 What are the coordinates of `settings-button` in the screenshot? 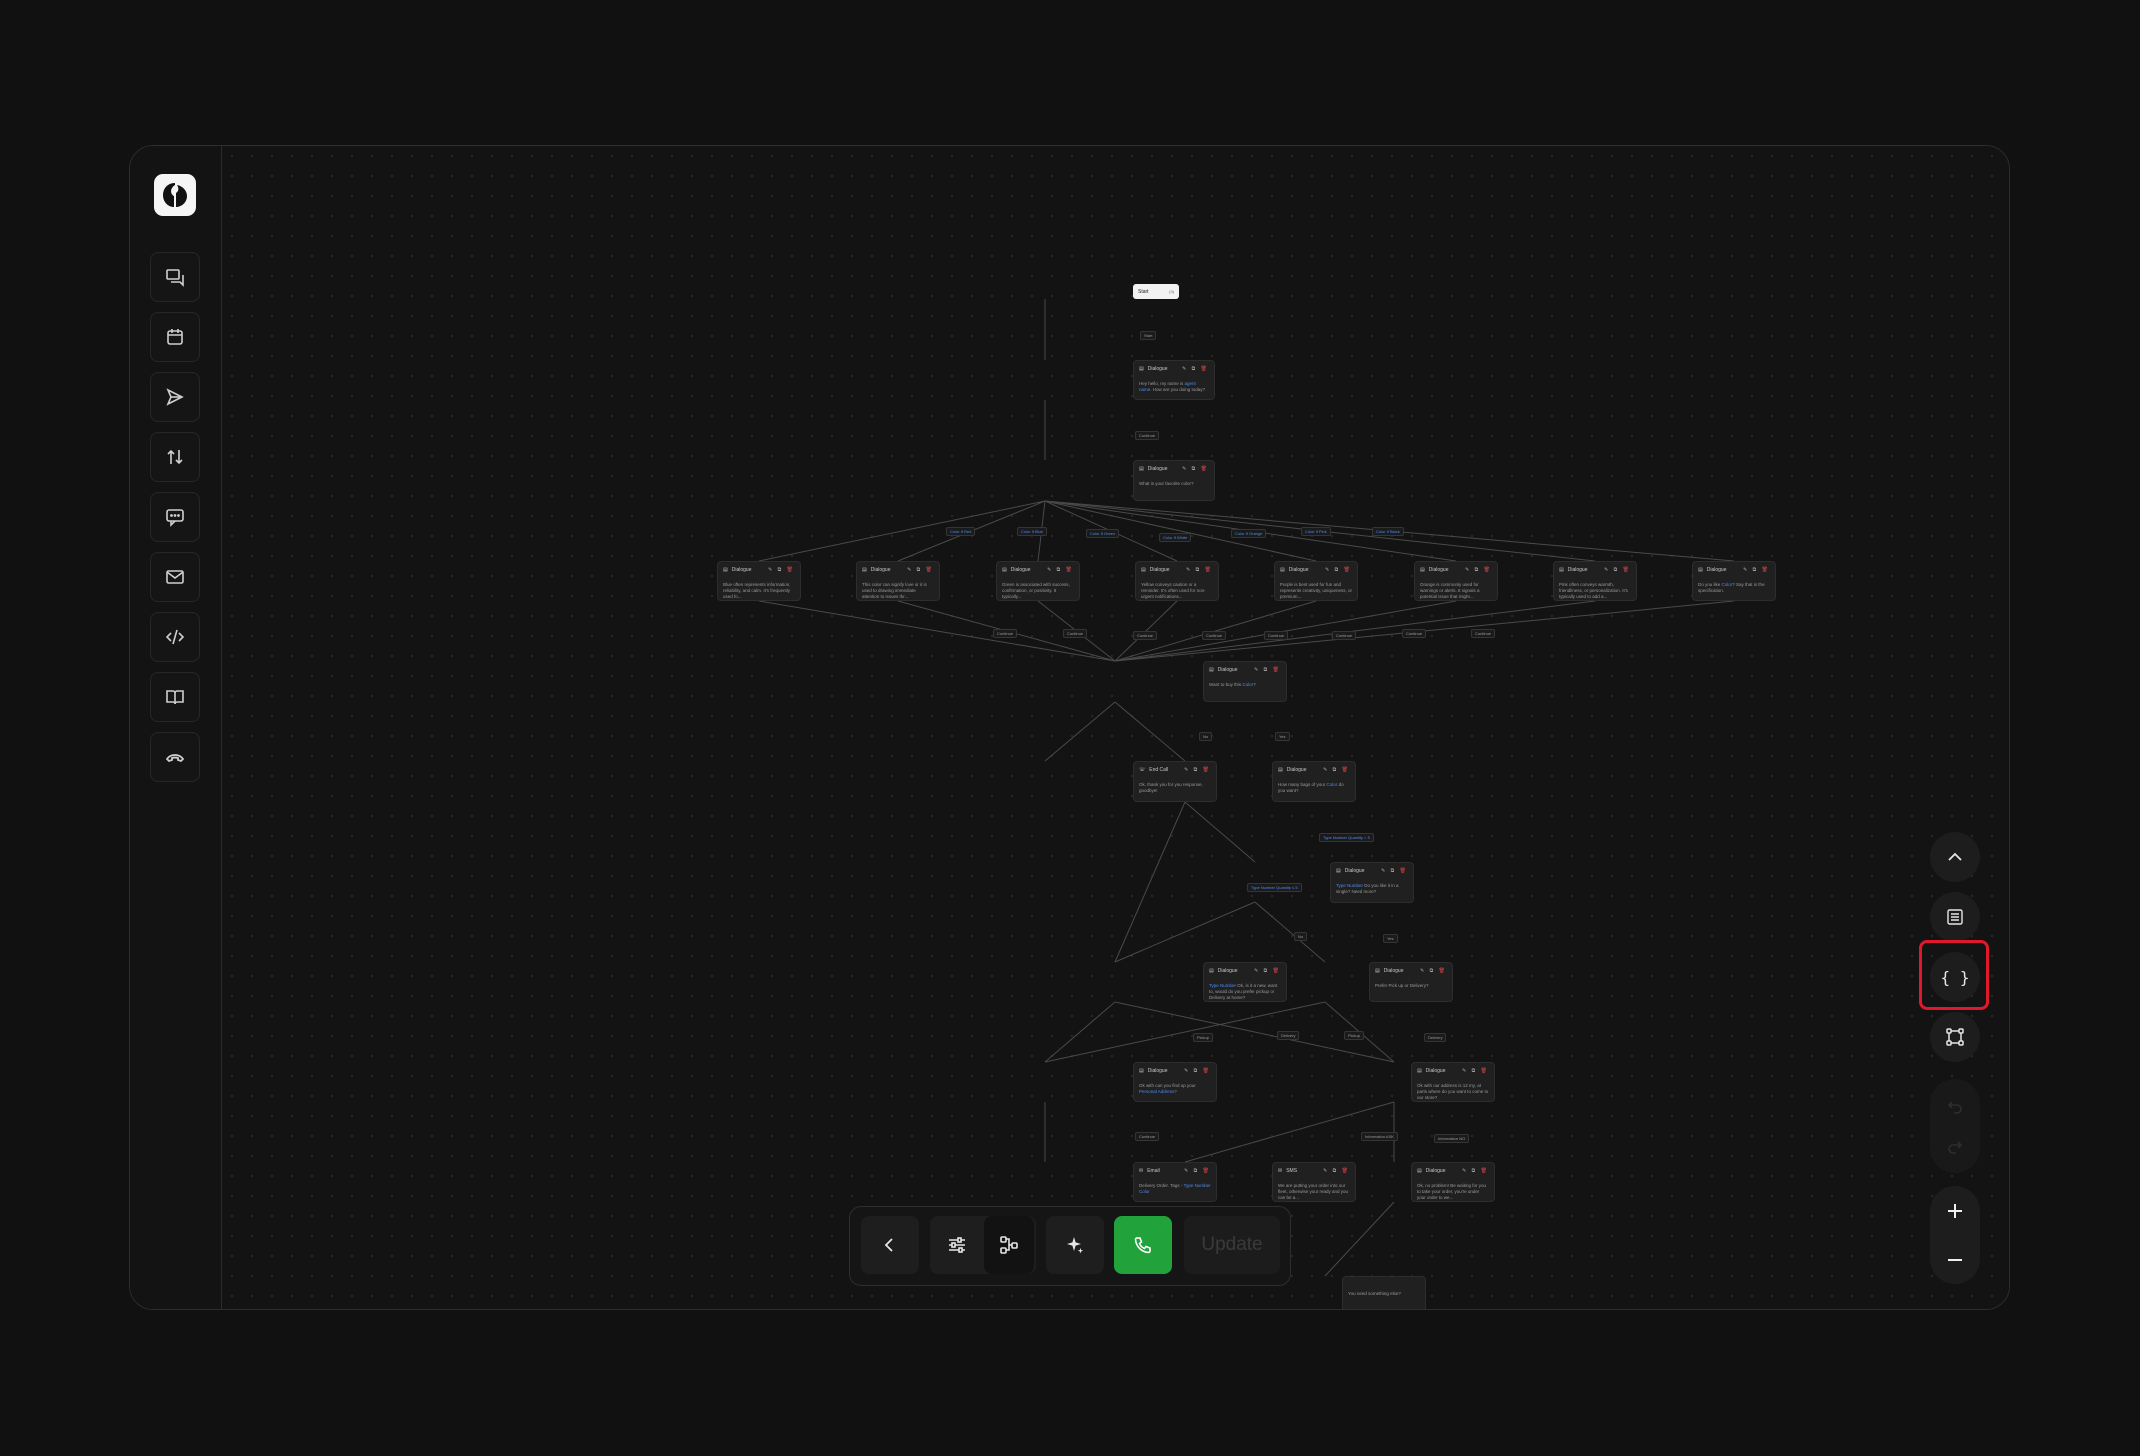 It's located at (957, 1245).